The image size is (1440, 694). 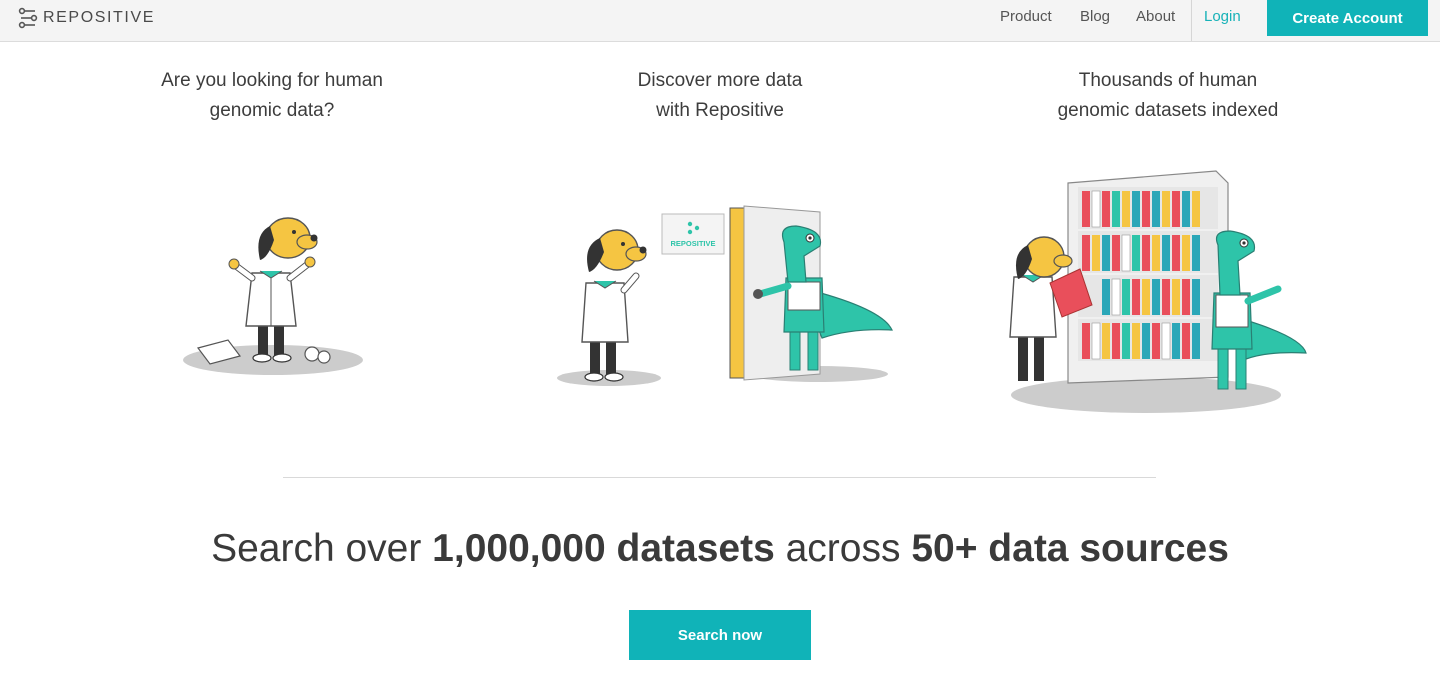 I want to click on column-title-3-line1: Thousands of human, so click(x=1168, y=80).